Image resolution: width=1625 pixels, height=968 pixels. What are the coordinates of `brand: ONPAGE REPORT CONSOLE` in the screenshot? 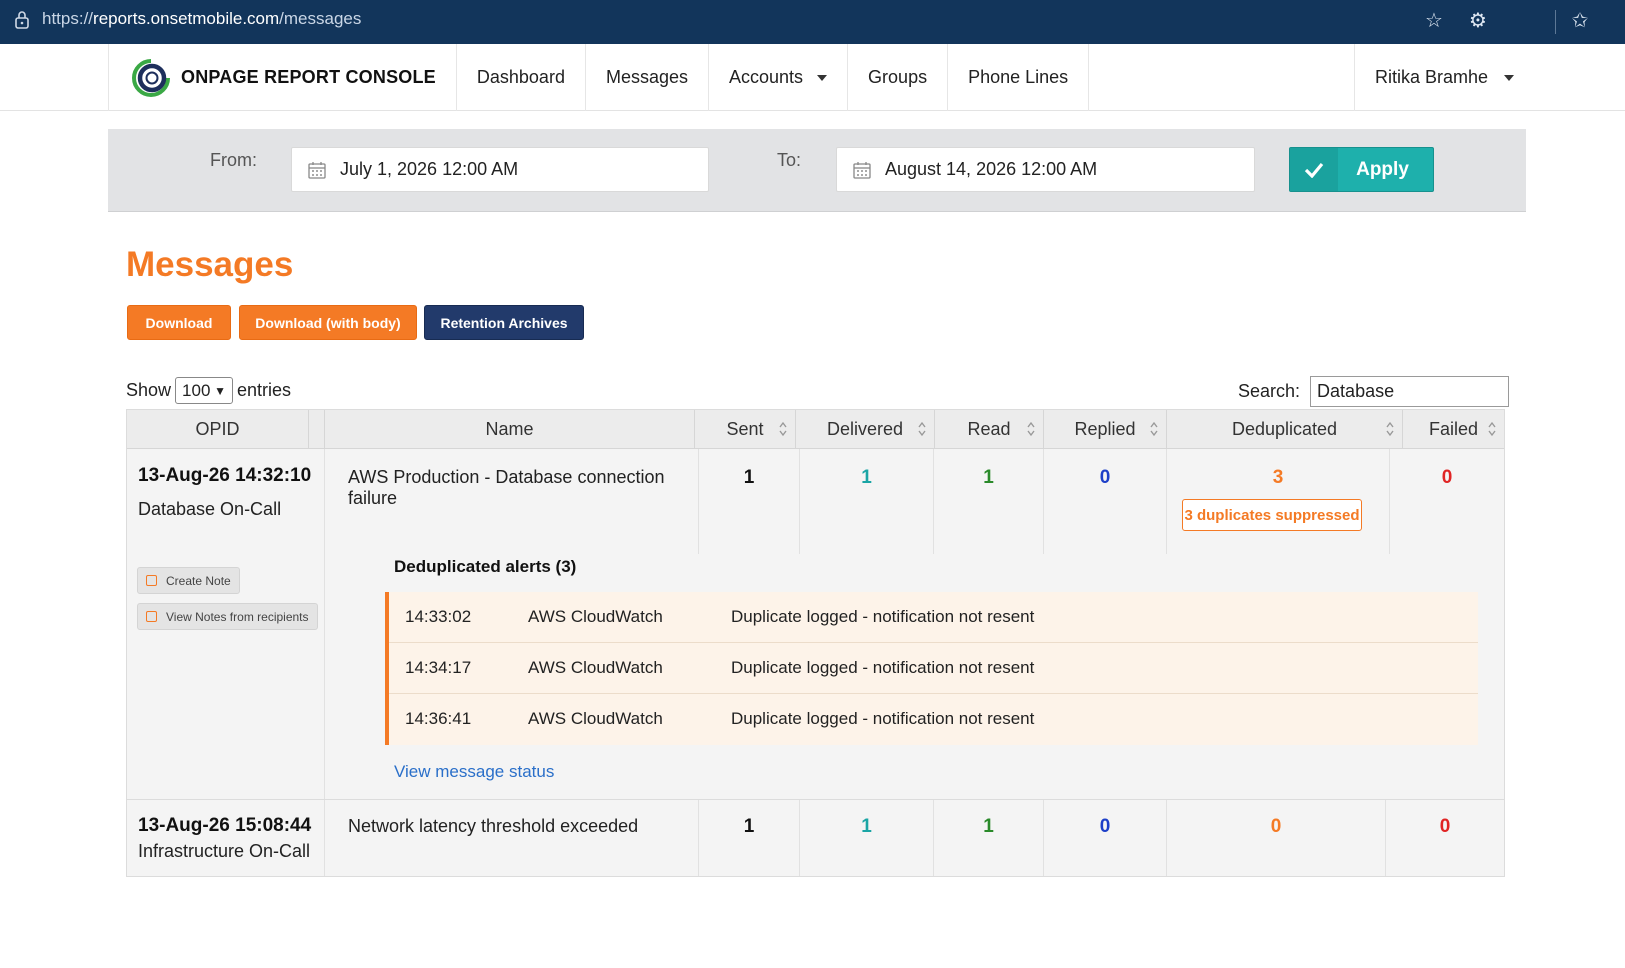 It's located at (283, 77).